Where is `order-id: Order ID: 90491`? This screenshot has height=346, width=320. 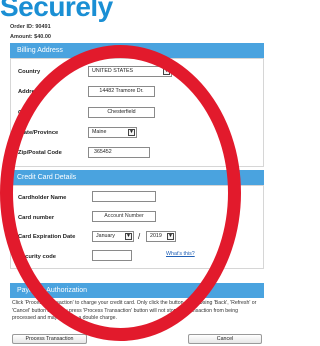 order-id: Order ID: 90491 is located at coordinates (30, 27).